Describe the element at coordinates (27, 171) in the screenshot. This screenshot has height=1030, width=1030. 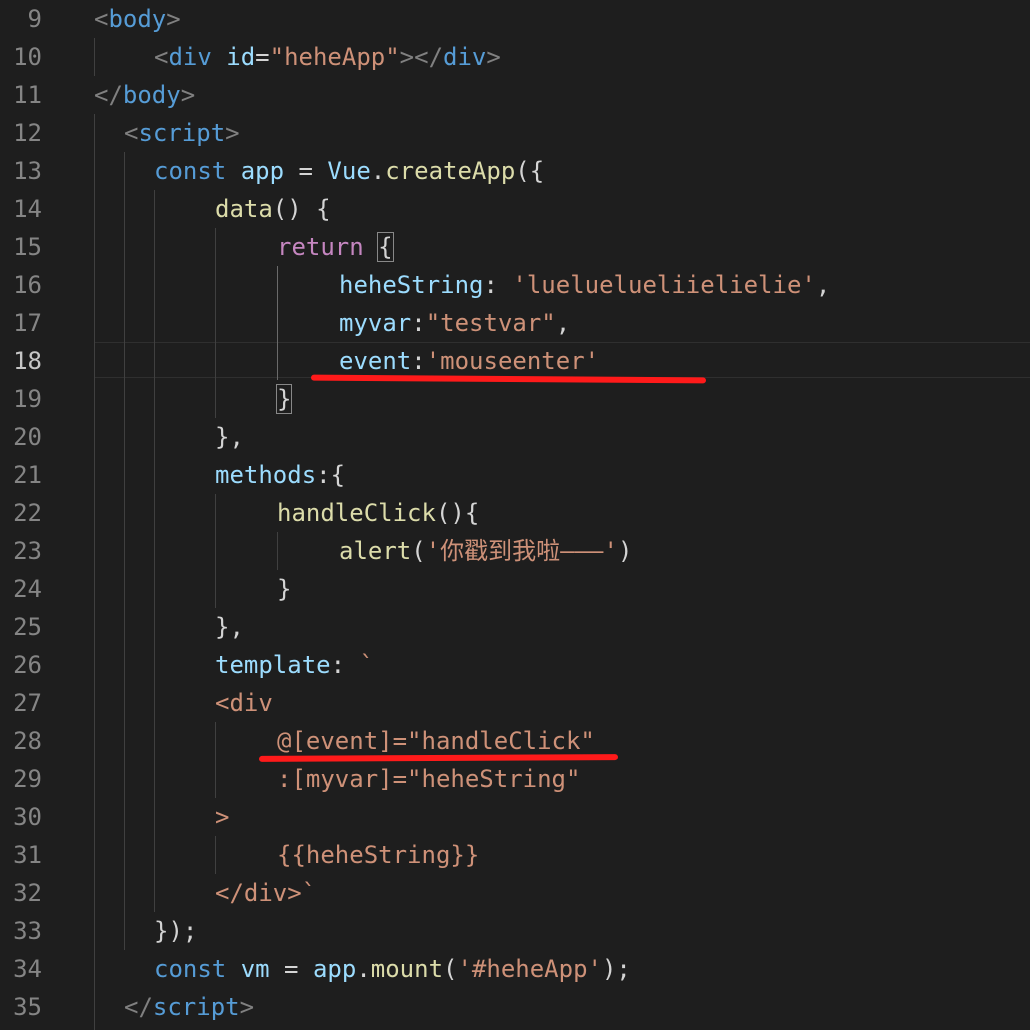
I see `line-number: 13` at that location.